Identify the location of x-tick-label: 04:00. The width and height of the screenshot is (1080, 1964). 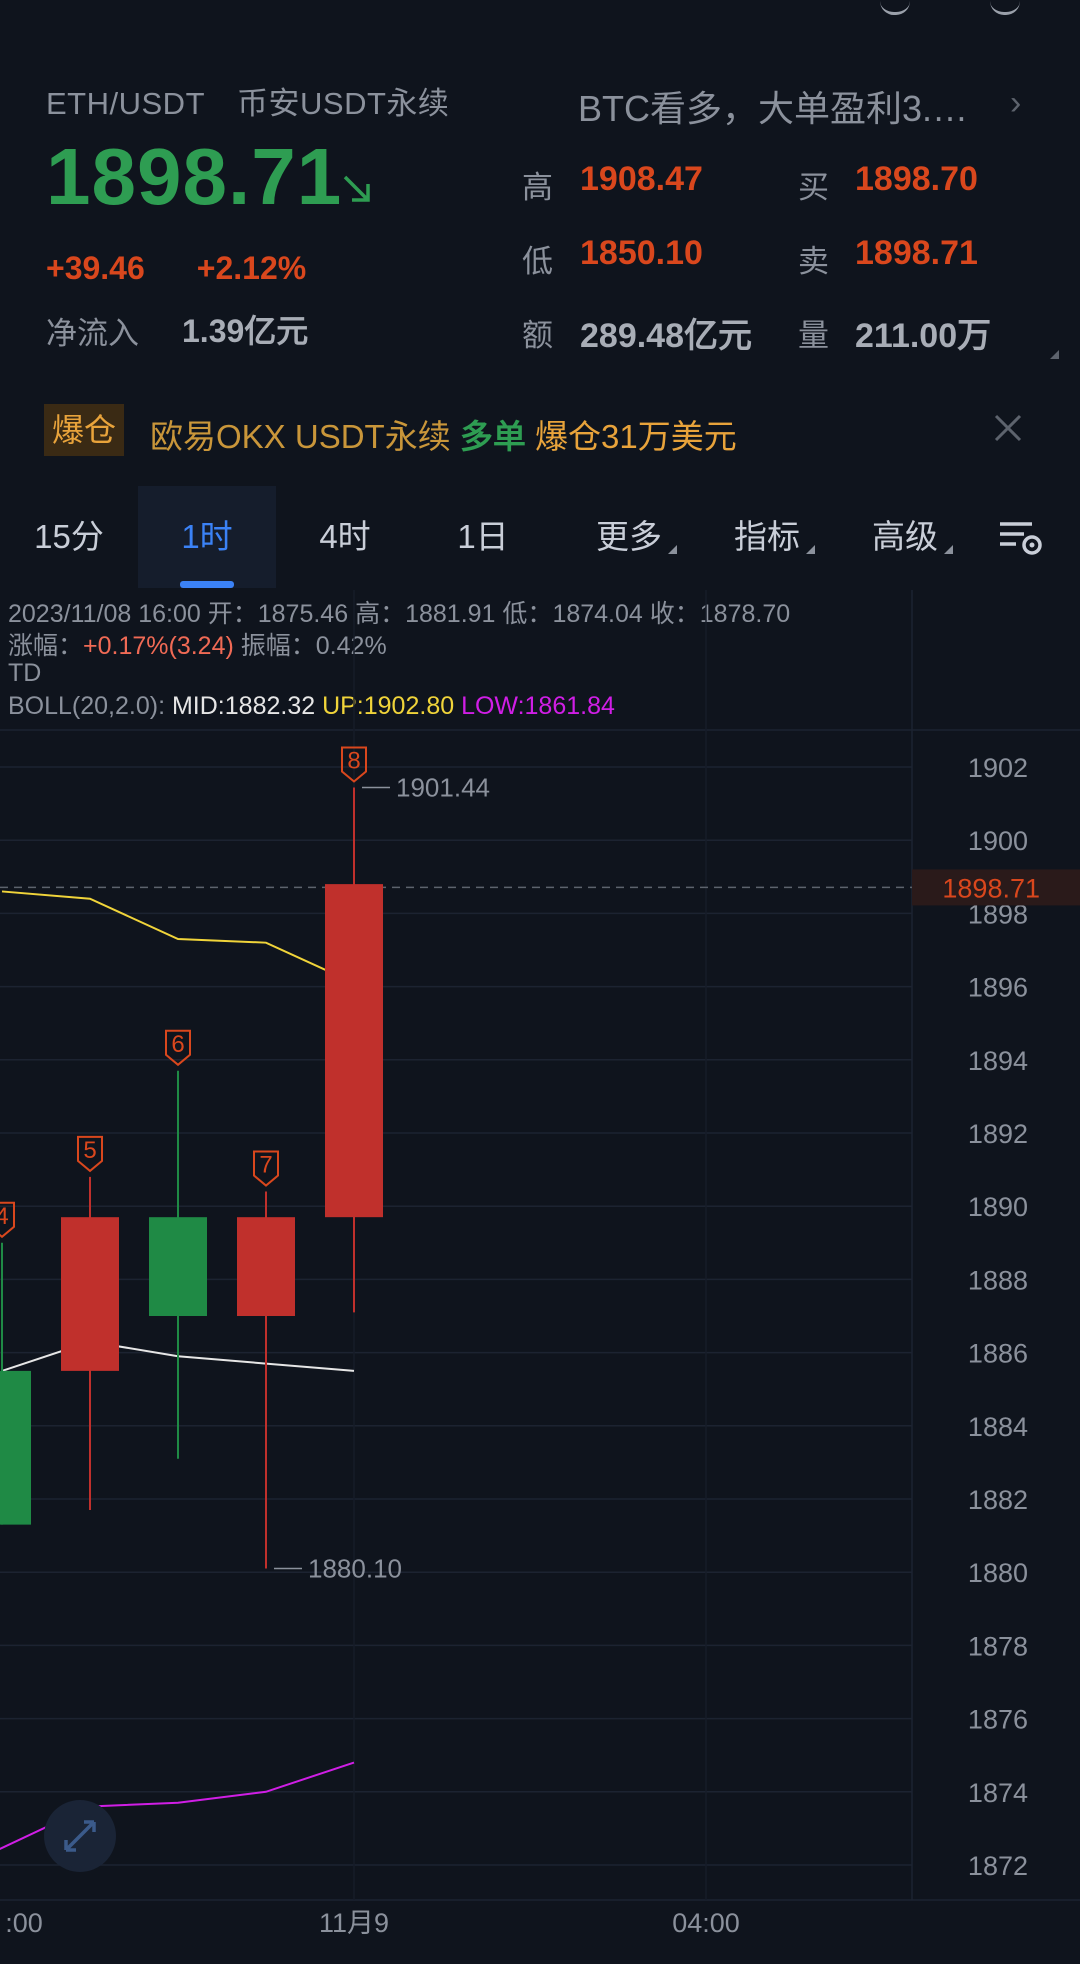
(706, 1923).